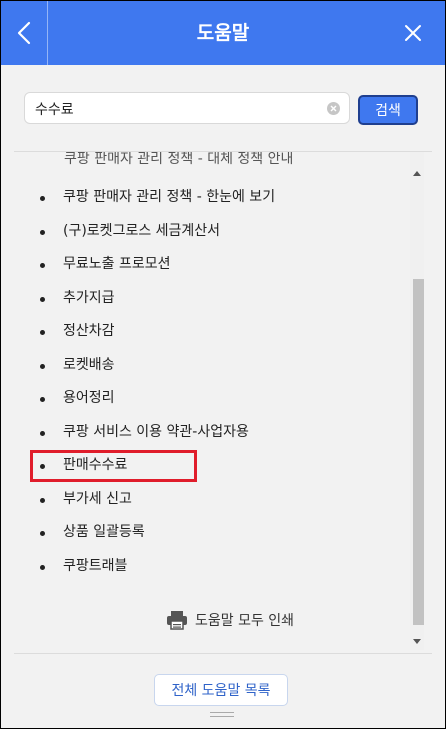 Image resolution: width=446 pixels, height=729 pixels. What do you see at coordinates (156, 431) in the screenshot?
I see `list-item-label: 쿠팡 서비스 이용 약관-사업자용` at bounding box center [156, 431].